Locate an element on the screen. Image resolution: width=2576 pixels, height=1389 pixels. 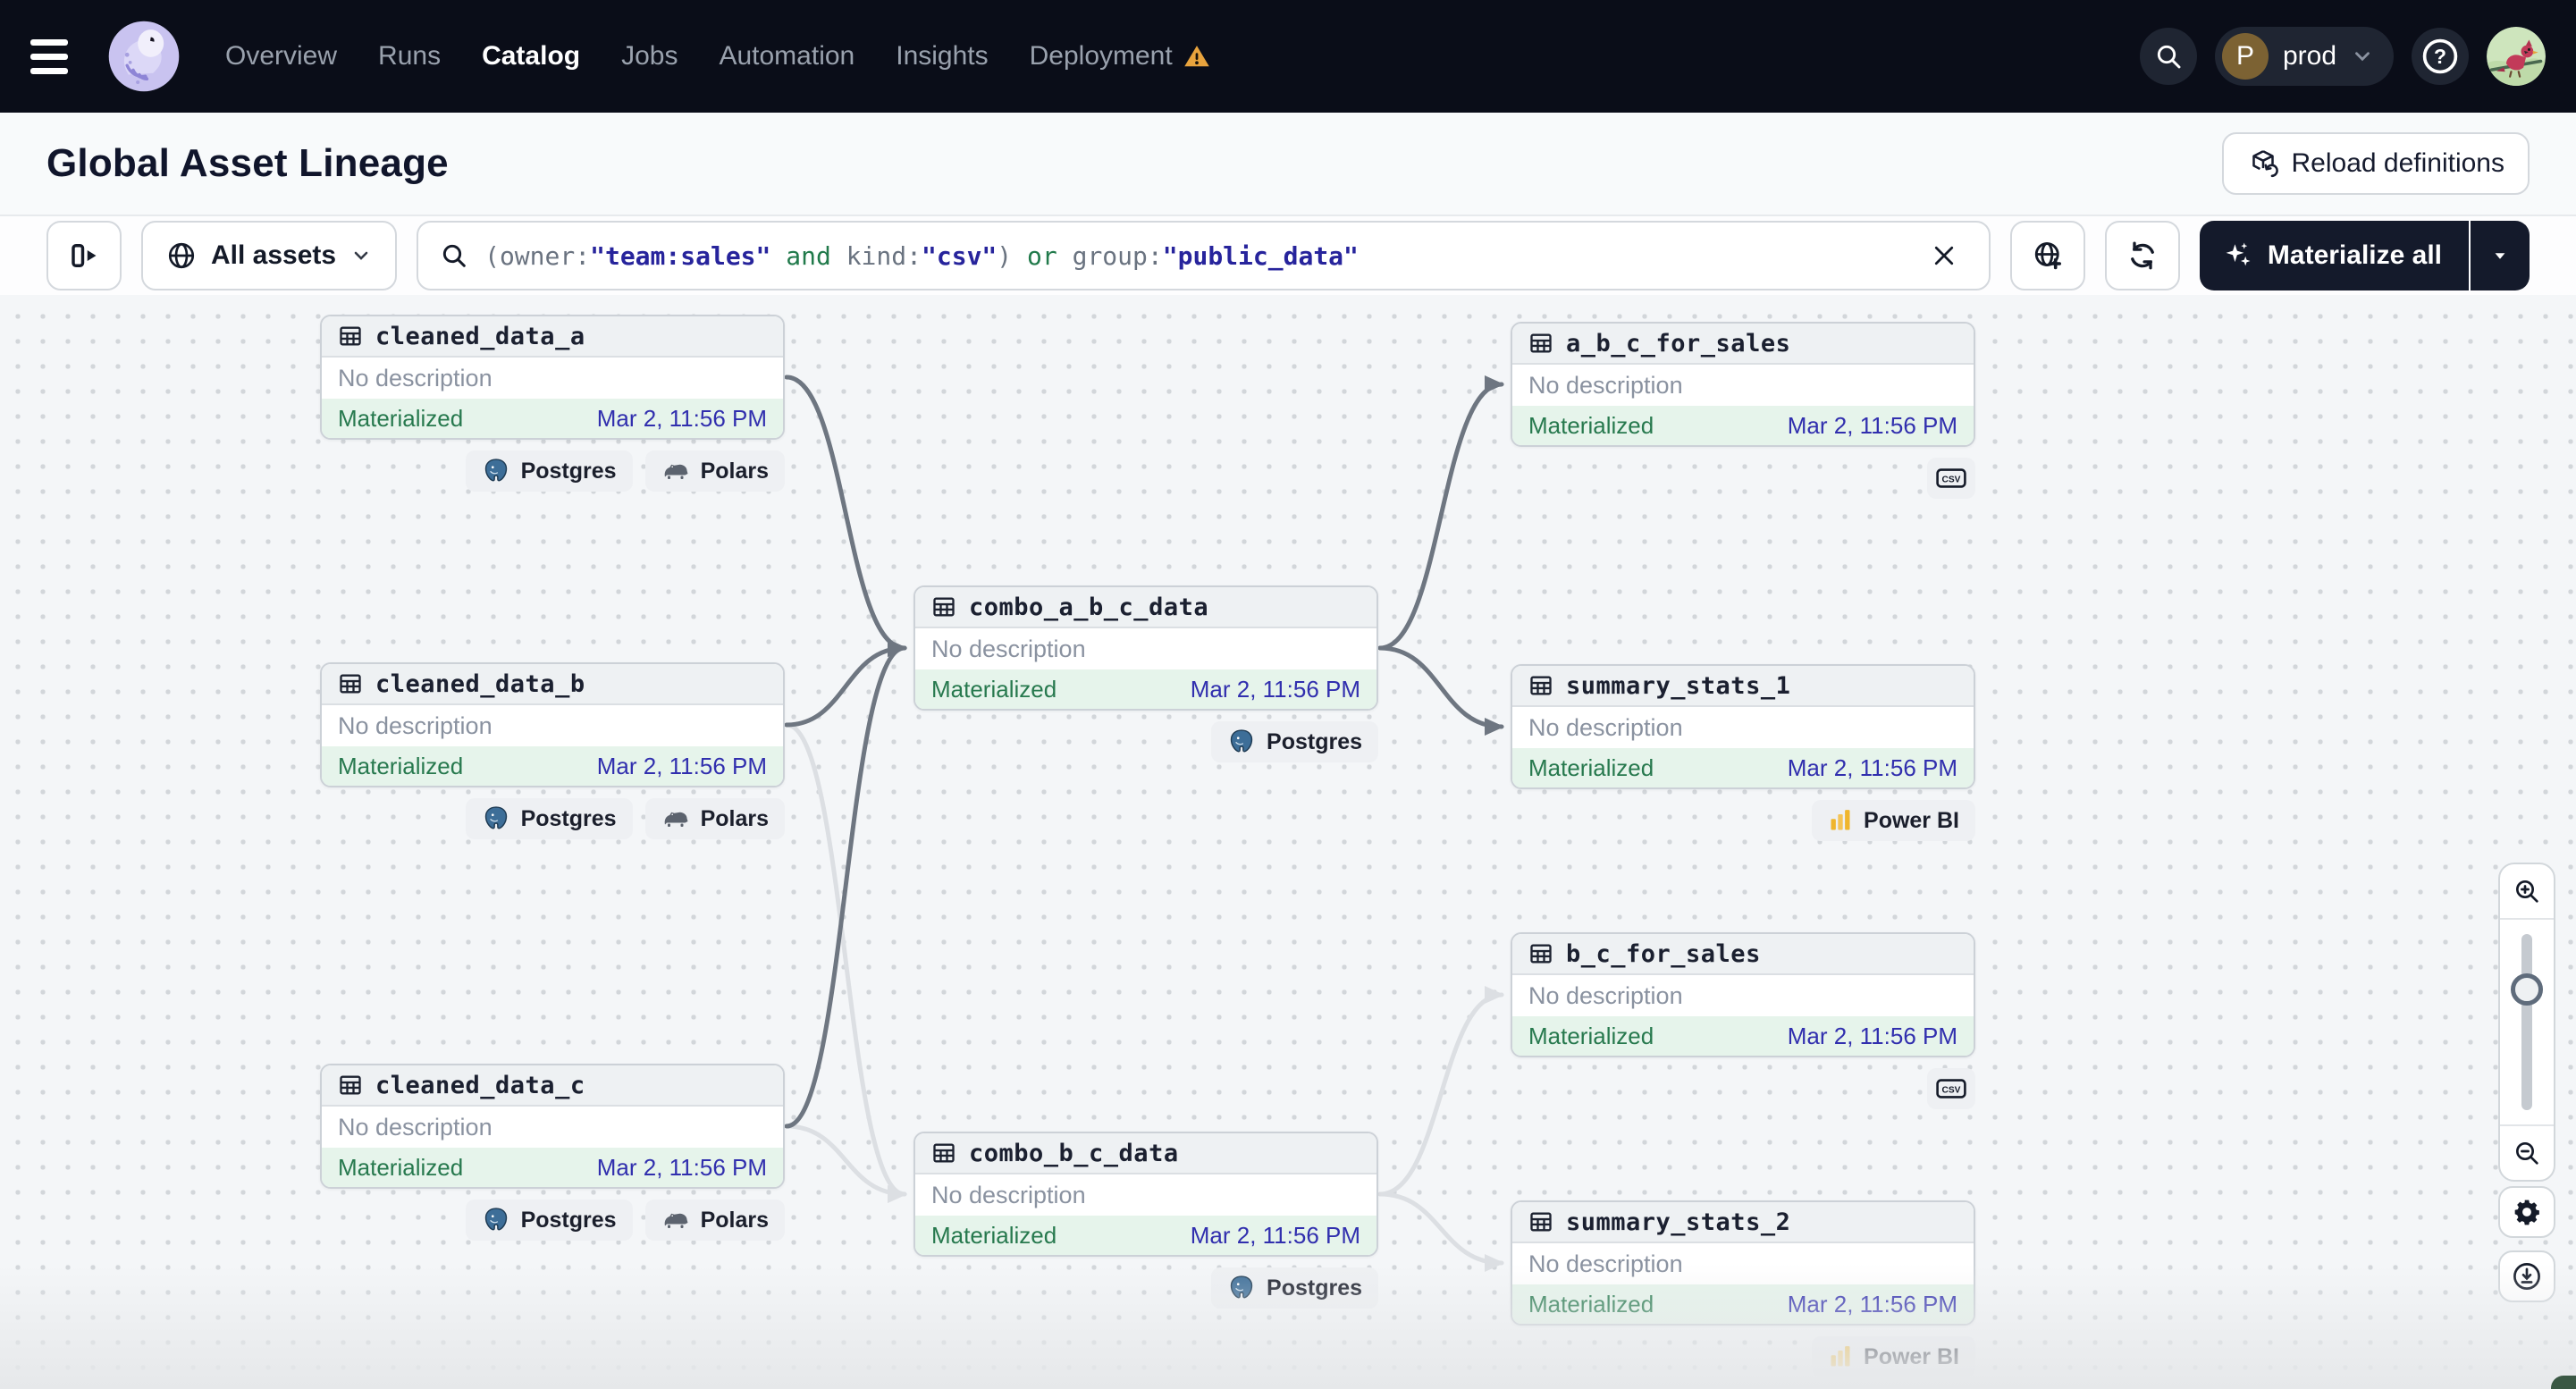
zoom-slider is located at coordinates (2527, 1022).